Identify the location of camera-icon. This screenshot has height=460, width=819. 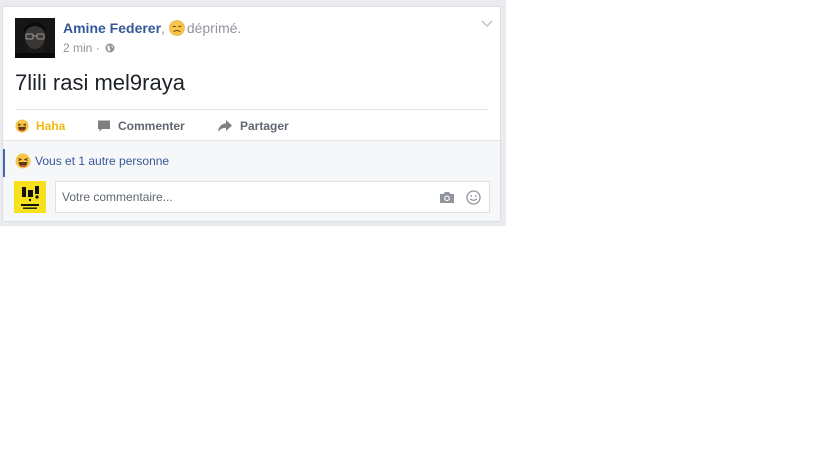
(447, 197).